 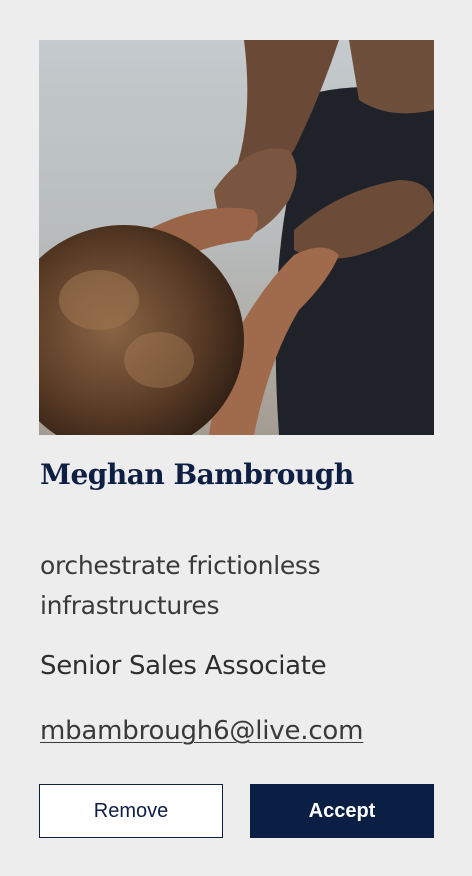 I want to click on action-buttons: Remove Accept, so click(x=236, y=811).